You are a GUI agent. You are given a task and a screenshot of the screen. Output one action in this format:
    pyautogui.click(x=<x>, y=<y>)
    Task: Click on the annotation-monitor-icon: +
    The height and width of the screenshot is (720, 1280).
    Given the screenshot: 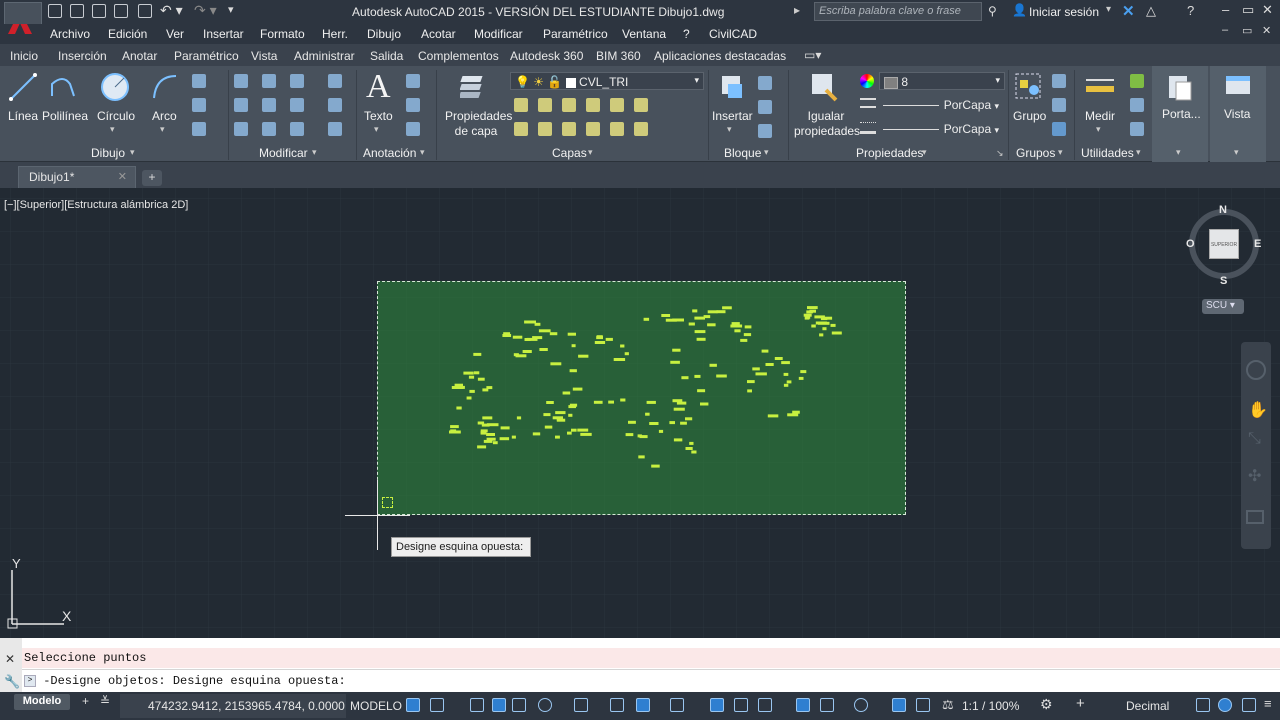 What is the action you would take?
    pyautogui.click(x=1080, y=703)
    